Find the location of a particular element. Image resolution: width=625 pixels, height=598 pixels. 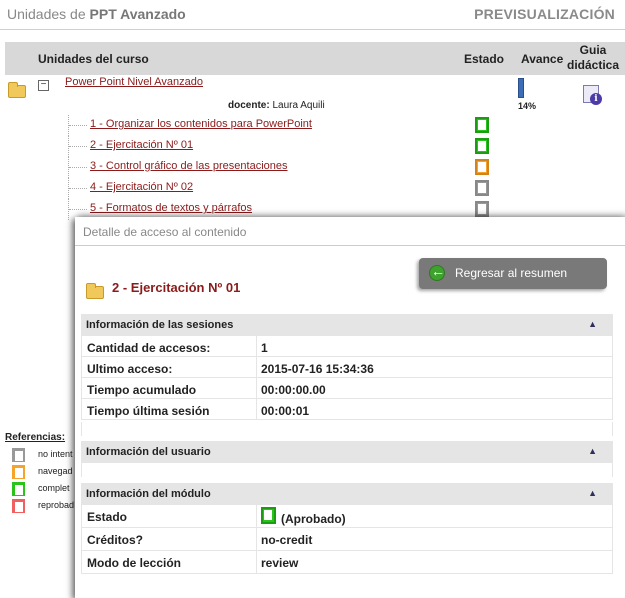

section-label: Información del usuario is located at coordinates (148, 452).